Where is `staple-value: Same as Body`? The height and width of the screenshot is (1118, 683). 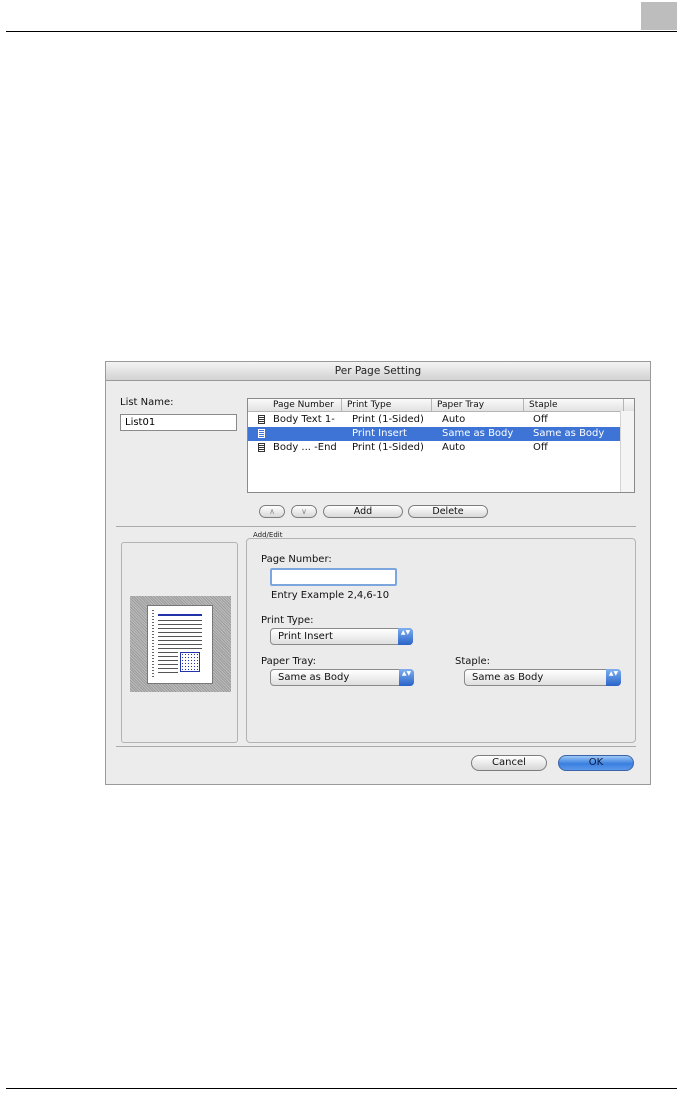 staple-value: Same as Body is located at coordinates (508, 677).